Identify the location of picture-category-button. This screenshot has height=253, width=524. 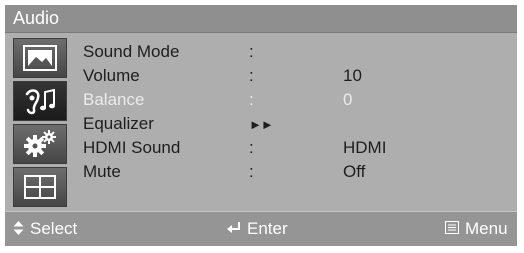
(40, 58).